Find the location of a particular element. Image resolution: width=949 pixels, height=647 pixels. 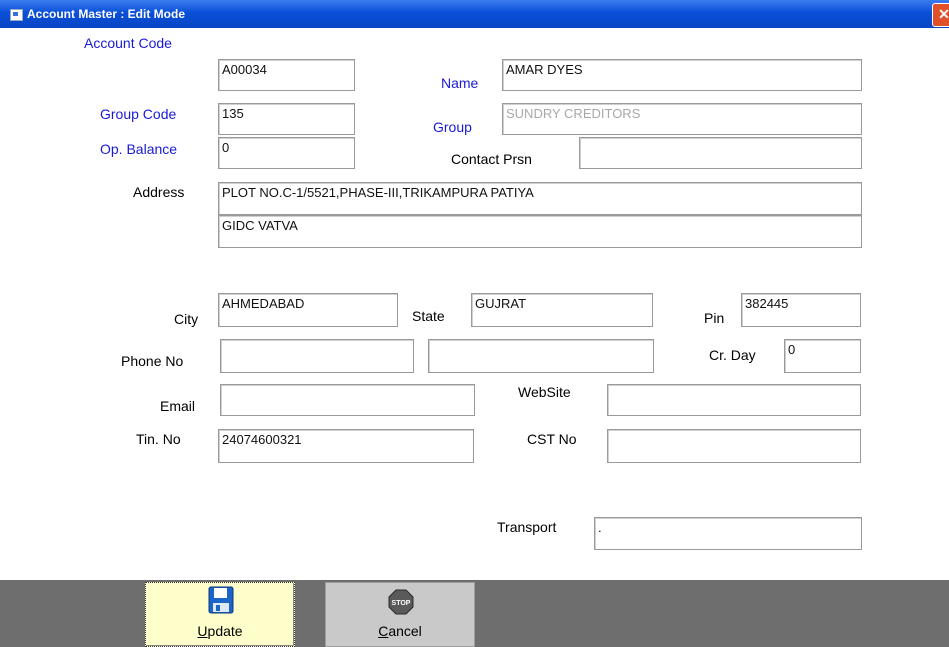

address-label: Address is located at coordinates (159, 192).